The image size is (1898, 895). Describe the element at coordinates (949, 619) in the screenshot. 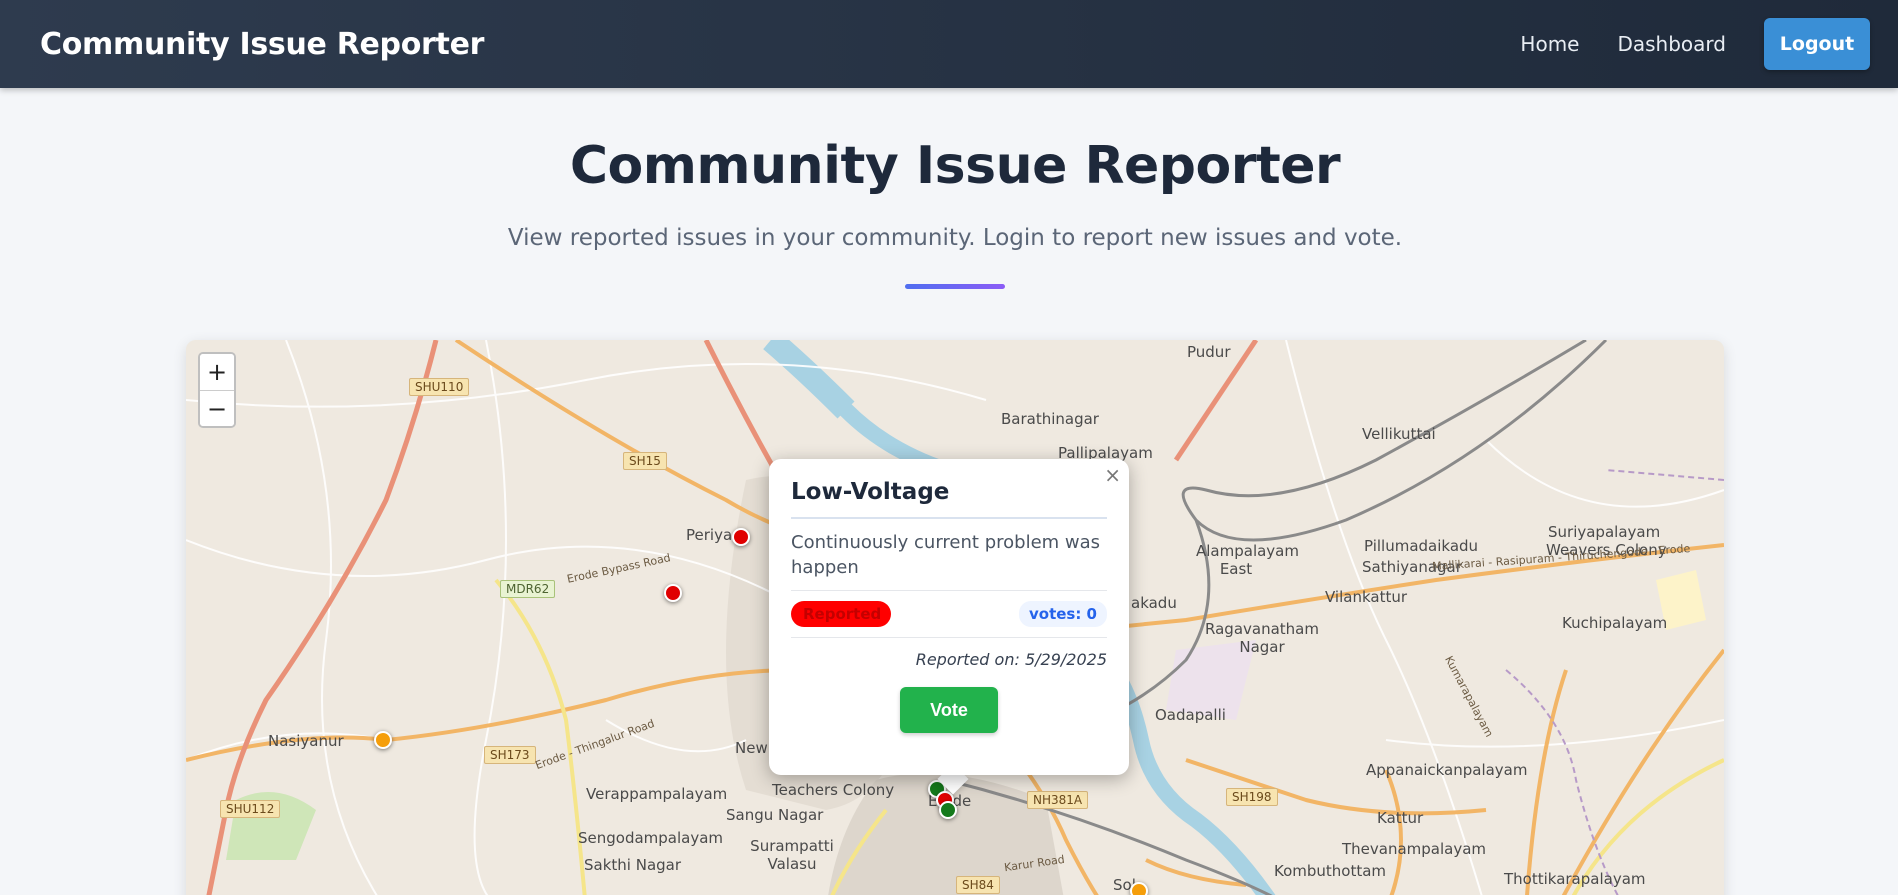

I see `issue-meta: Reported votes: 0` at that location.